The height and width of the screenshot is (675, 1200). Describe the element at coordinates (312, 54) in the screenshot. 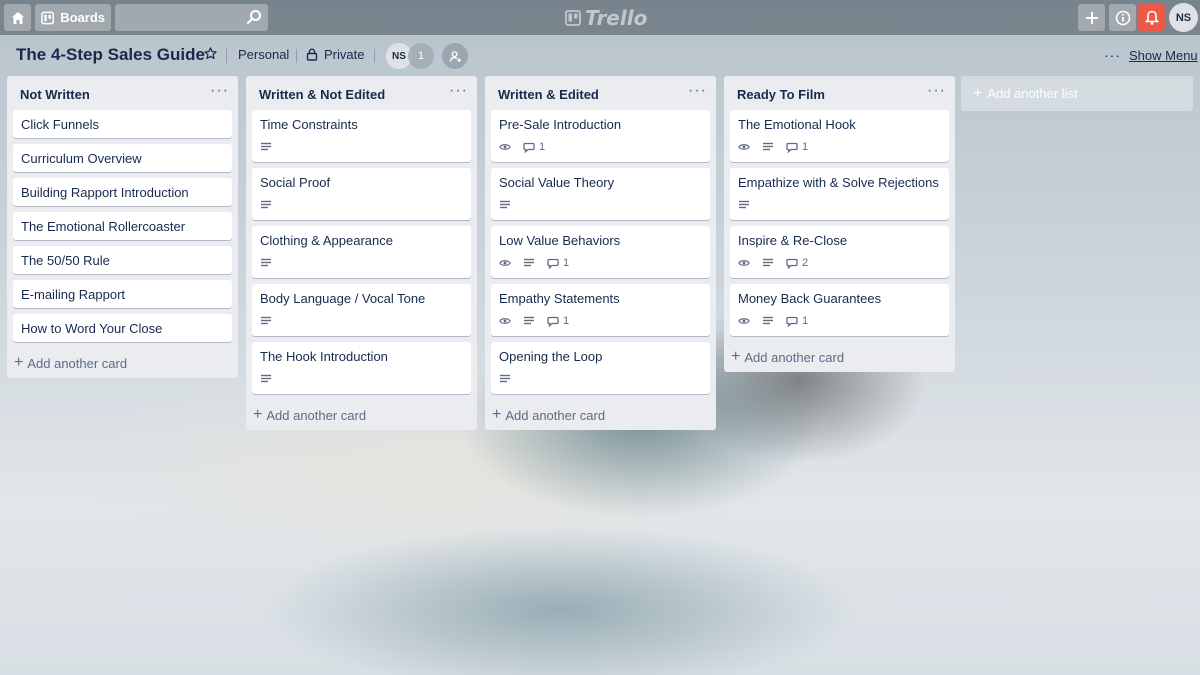

I see `lock-icon` at that location.